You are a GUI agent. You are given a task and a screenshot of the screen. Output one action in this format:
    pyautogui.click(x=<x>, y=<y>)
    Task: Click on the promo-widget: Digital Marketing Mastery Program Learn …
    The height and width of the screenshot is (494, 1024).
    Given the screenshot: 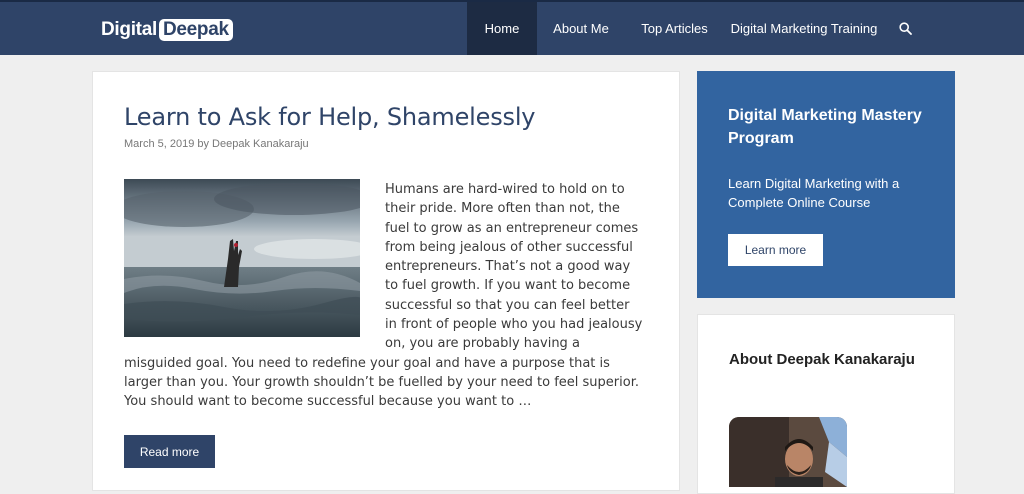 What is the action you would take?
    pyautogui.click(x=826, y=184)
    